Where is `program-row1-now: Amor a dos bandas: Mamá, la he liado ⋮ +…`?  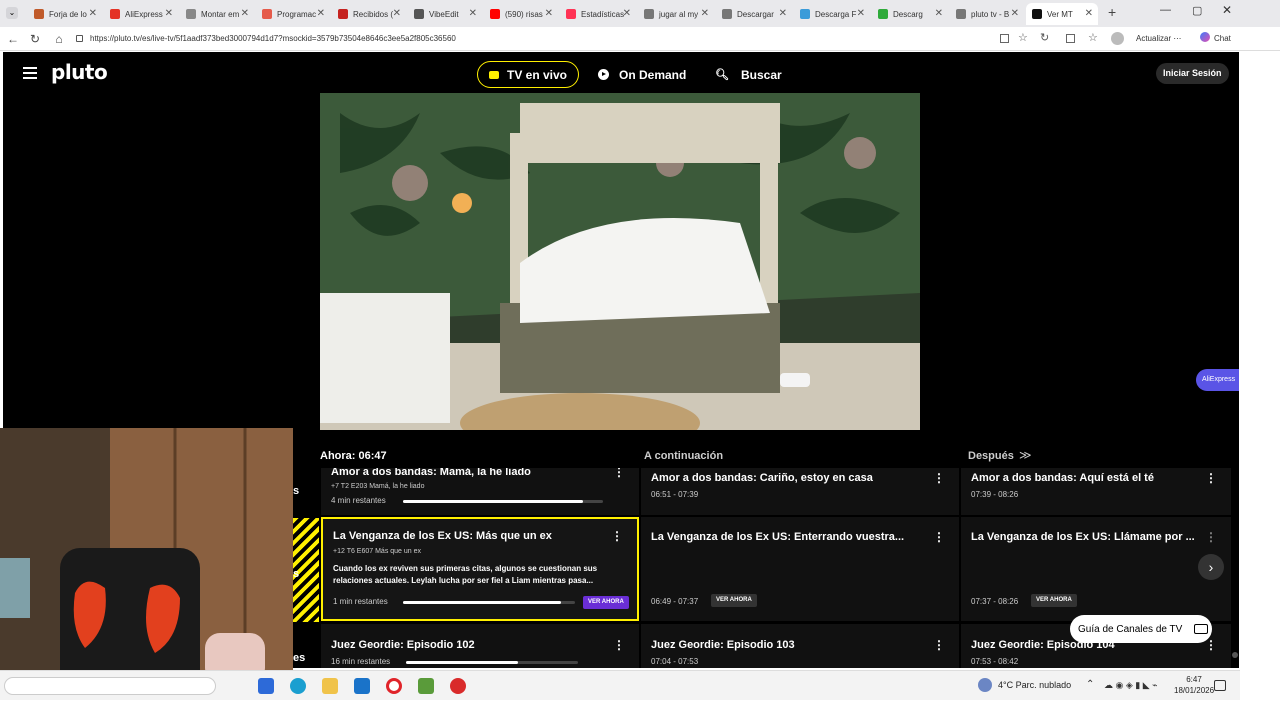 program-row1-now: Amor a dos bandas: Mamá, la he liado ⋮ +… is located at coordinates (480, 491).